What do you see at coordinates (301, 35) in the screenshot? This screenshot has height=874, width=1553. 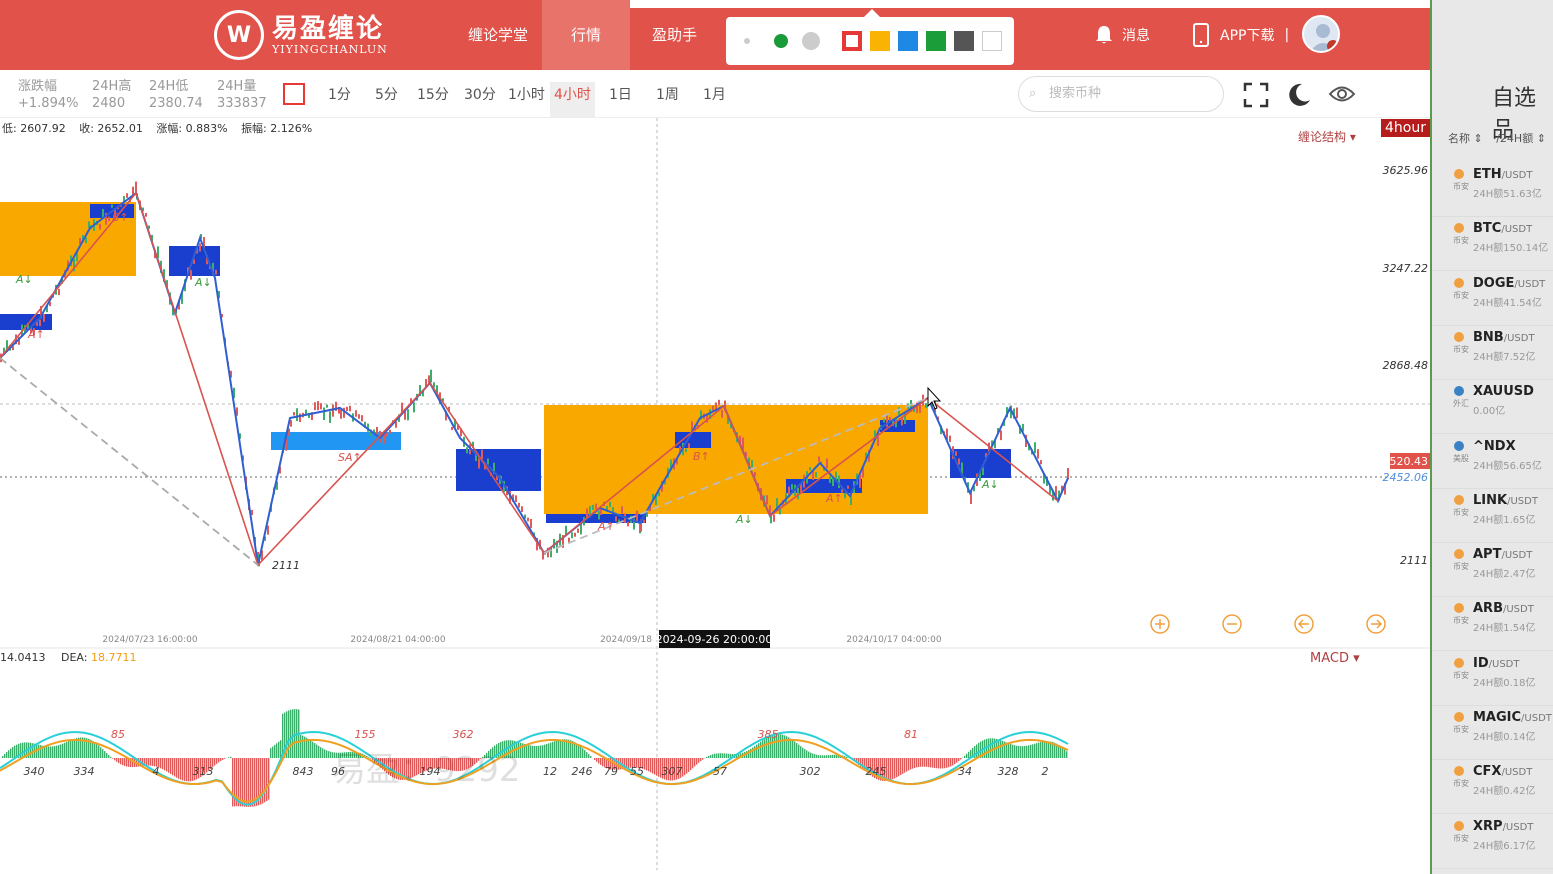 I see `logo: W 易盈缠论 YIYINGCHANLUN` at bounding box center [301, 35].